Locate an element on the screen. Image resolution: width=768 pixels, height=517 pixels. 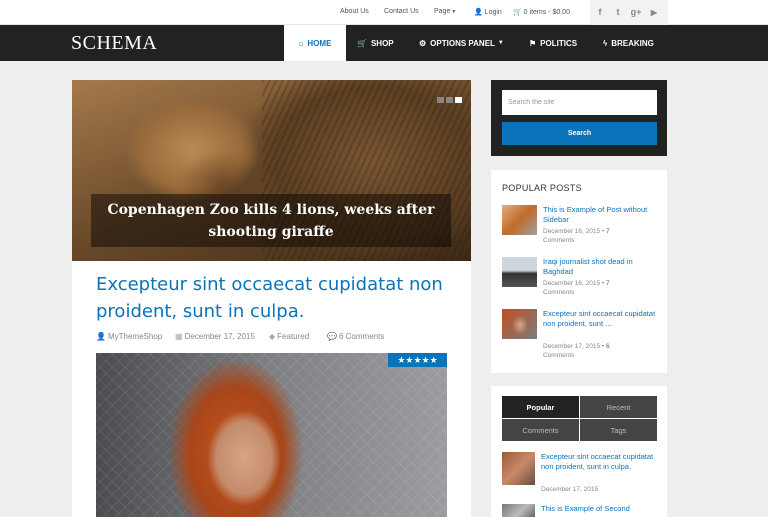
post-comments-count: 6 Comments is located at coordinates (361, 336).